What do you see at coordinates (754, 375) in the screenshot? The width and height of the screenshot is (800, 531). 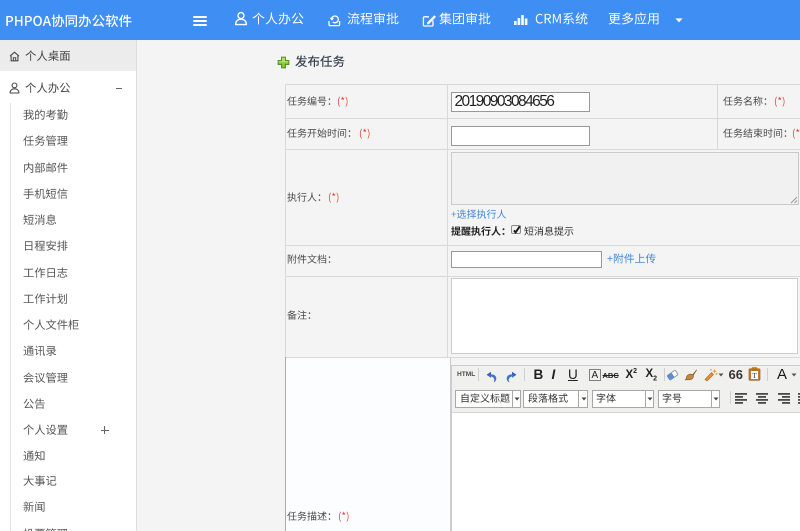 I see `svg-text: T` at bounding box center [754, 375].